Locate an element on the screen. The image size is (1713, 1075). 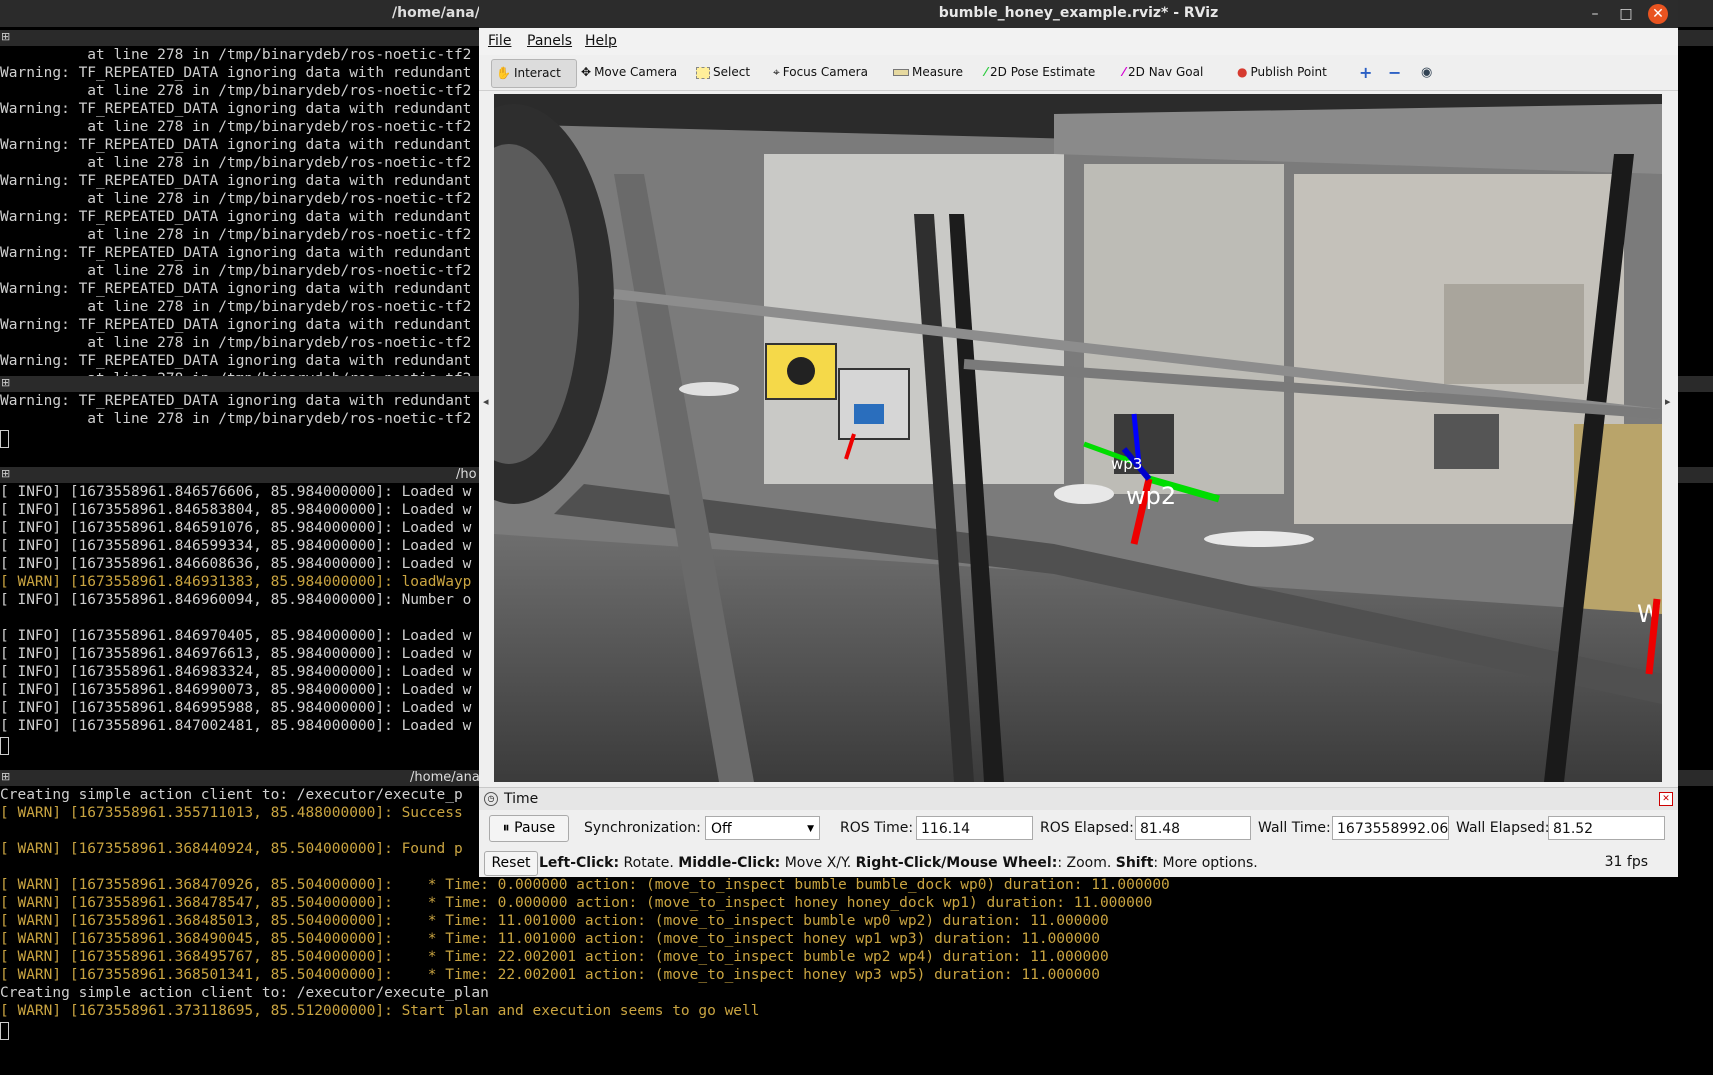
menu-bar: File Panels Help is located at coordinates (1078, 41).